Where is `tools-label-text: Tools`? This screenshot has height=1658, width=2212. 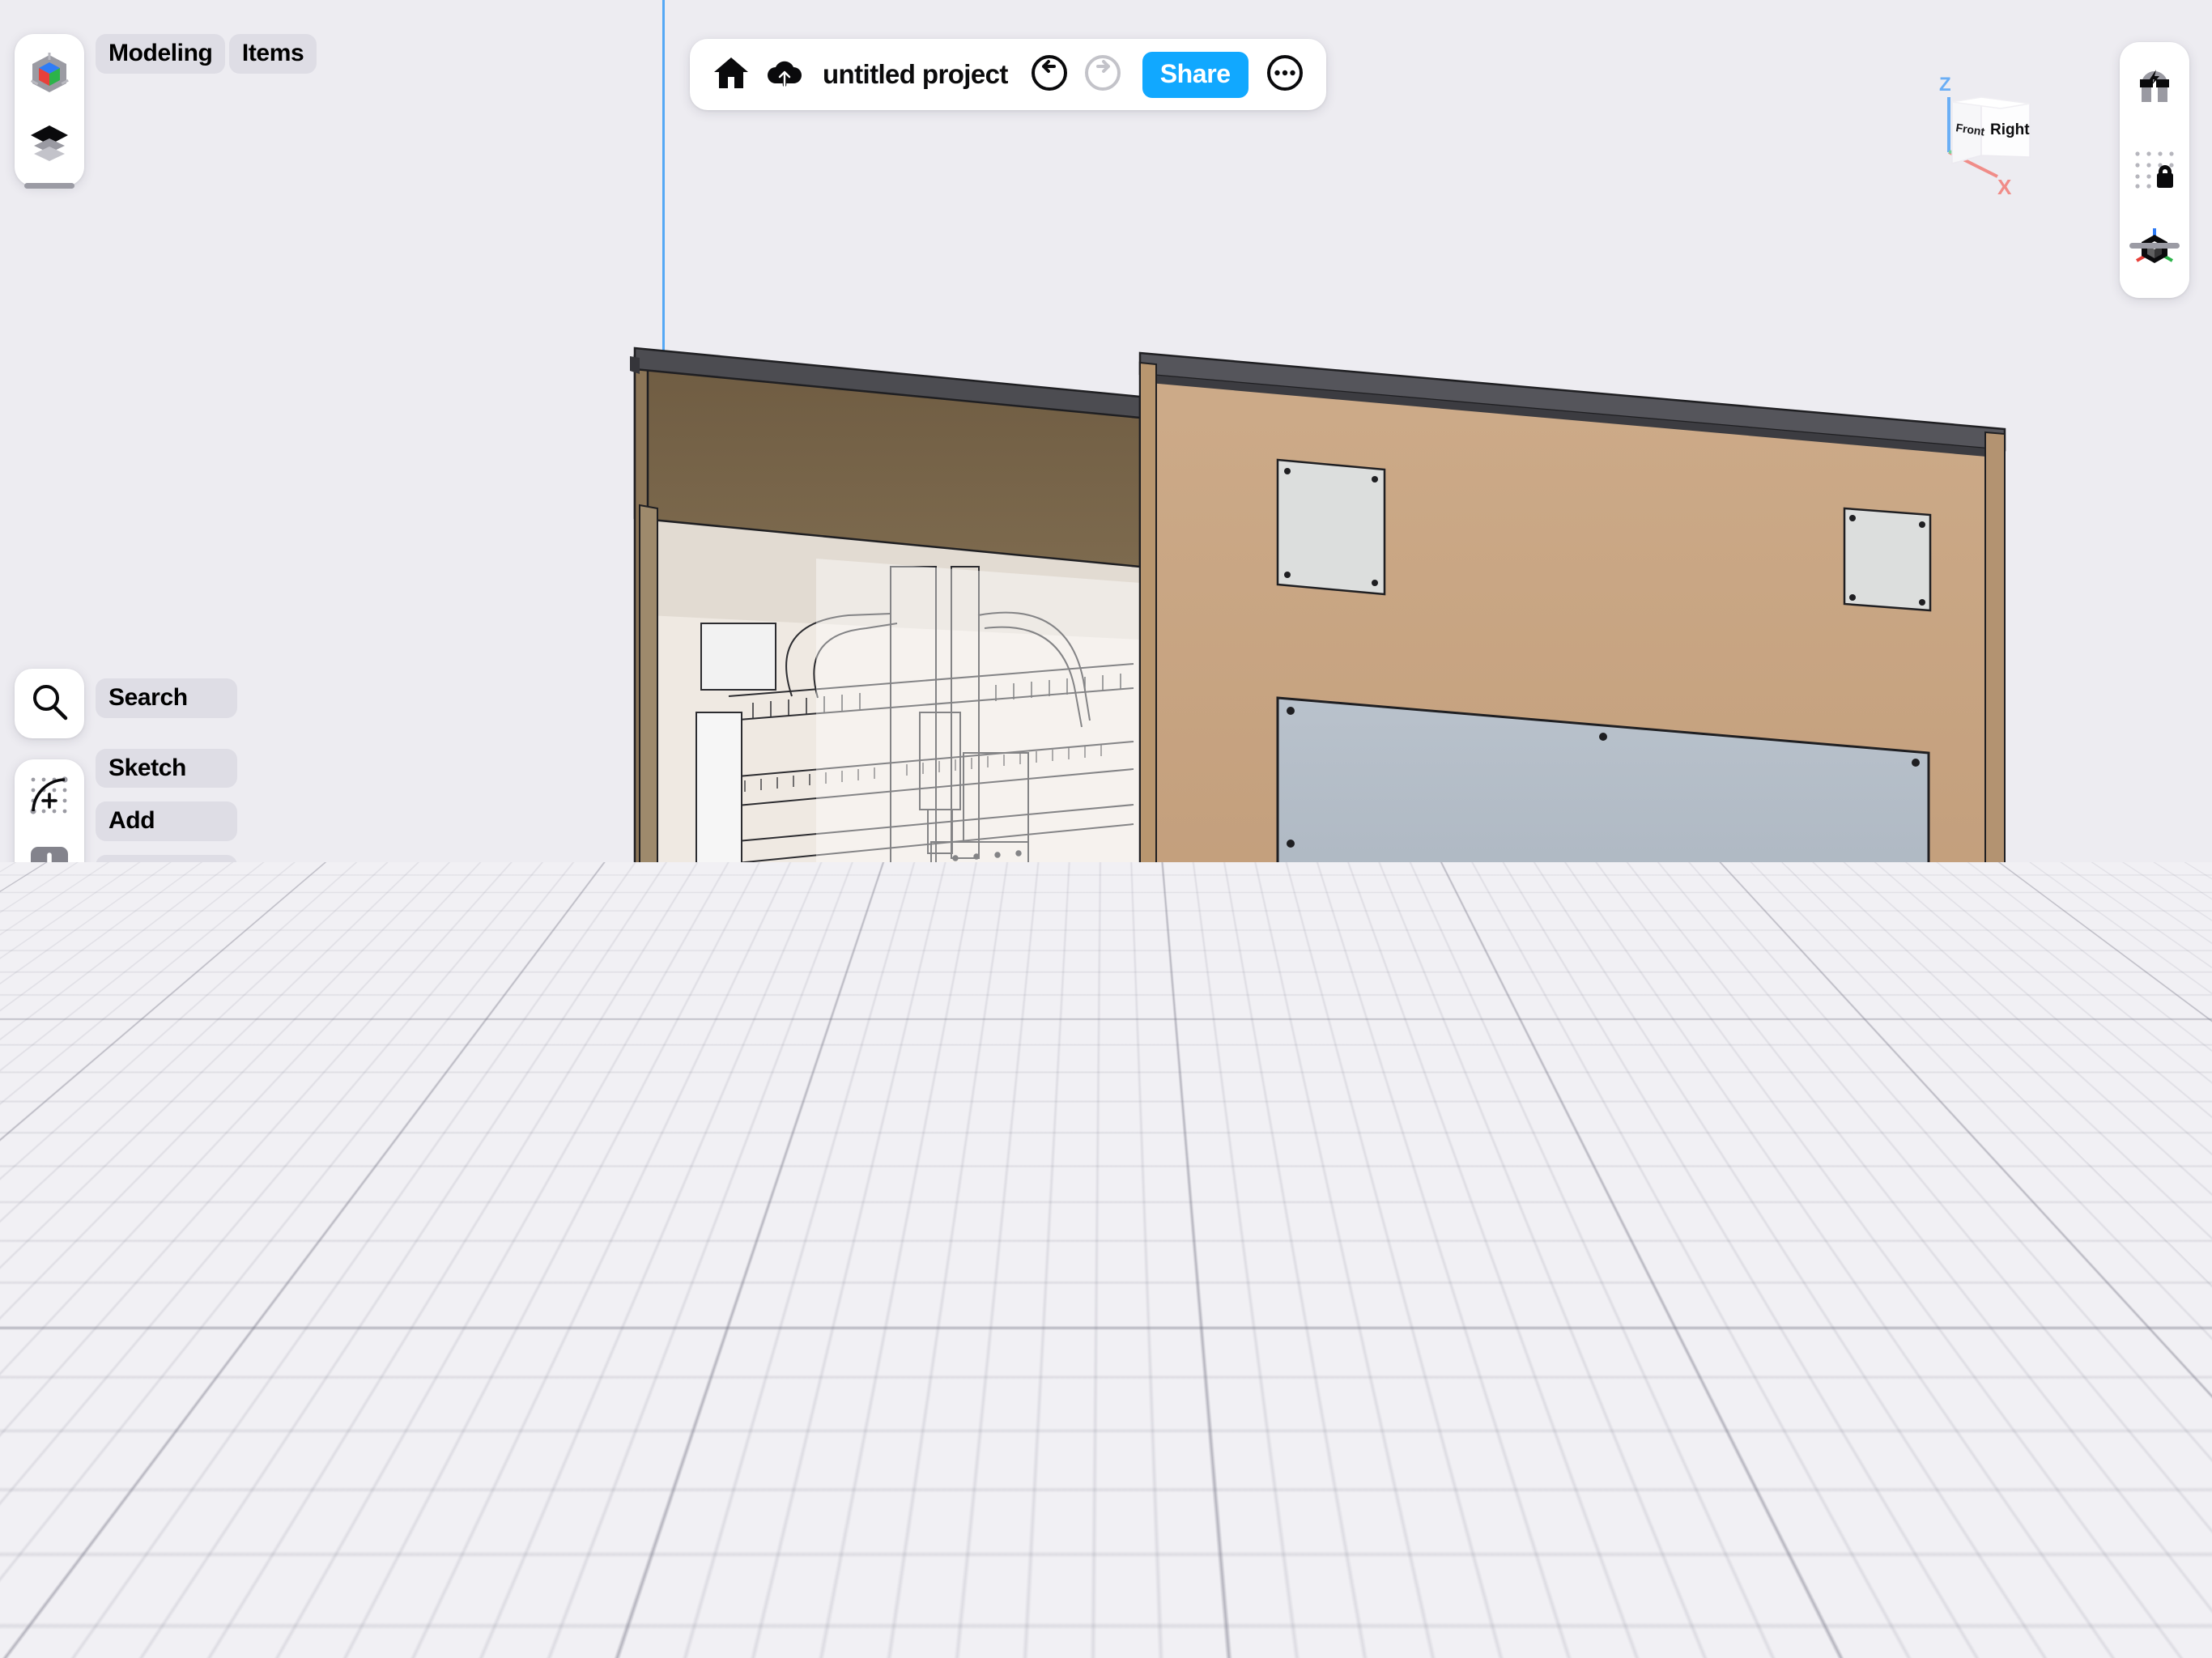 tools-label-text: Tools is located at coordinates (139, 927).